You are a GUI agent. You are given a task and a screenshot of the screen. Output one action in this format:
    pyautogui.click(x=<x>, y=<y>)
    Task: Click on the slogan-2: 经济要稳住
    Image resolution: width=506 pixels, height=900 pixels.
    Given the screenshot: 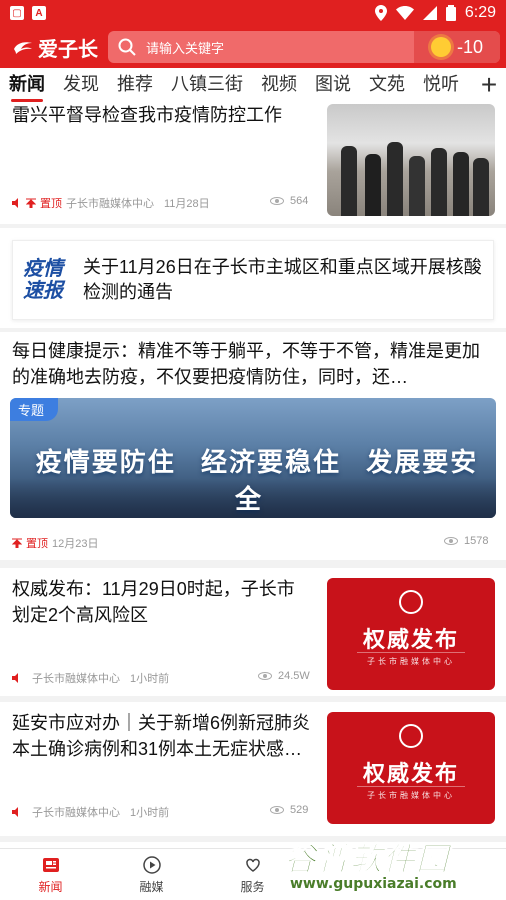 What is the action you would take?
    pyautogui.click(x=270, y=462)
    